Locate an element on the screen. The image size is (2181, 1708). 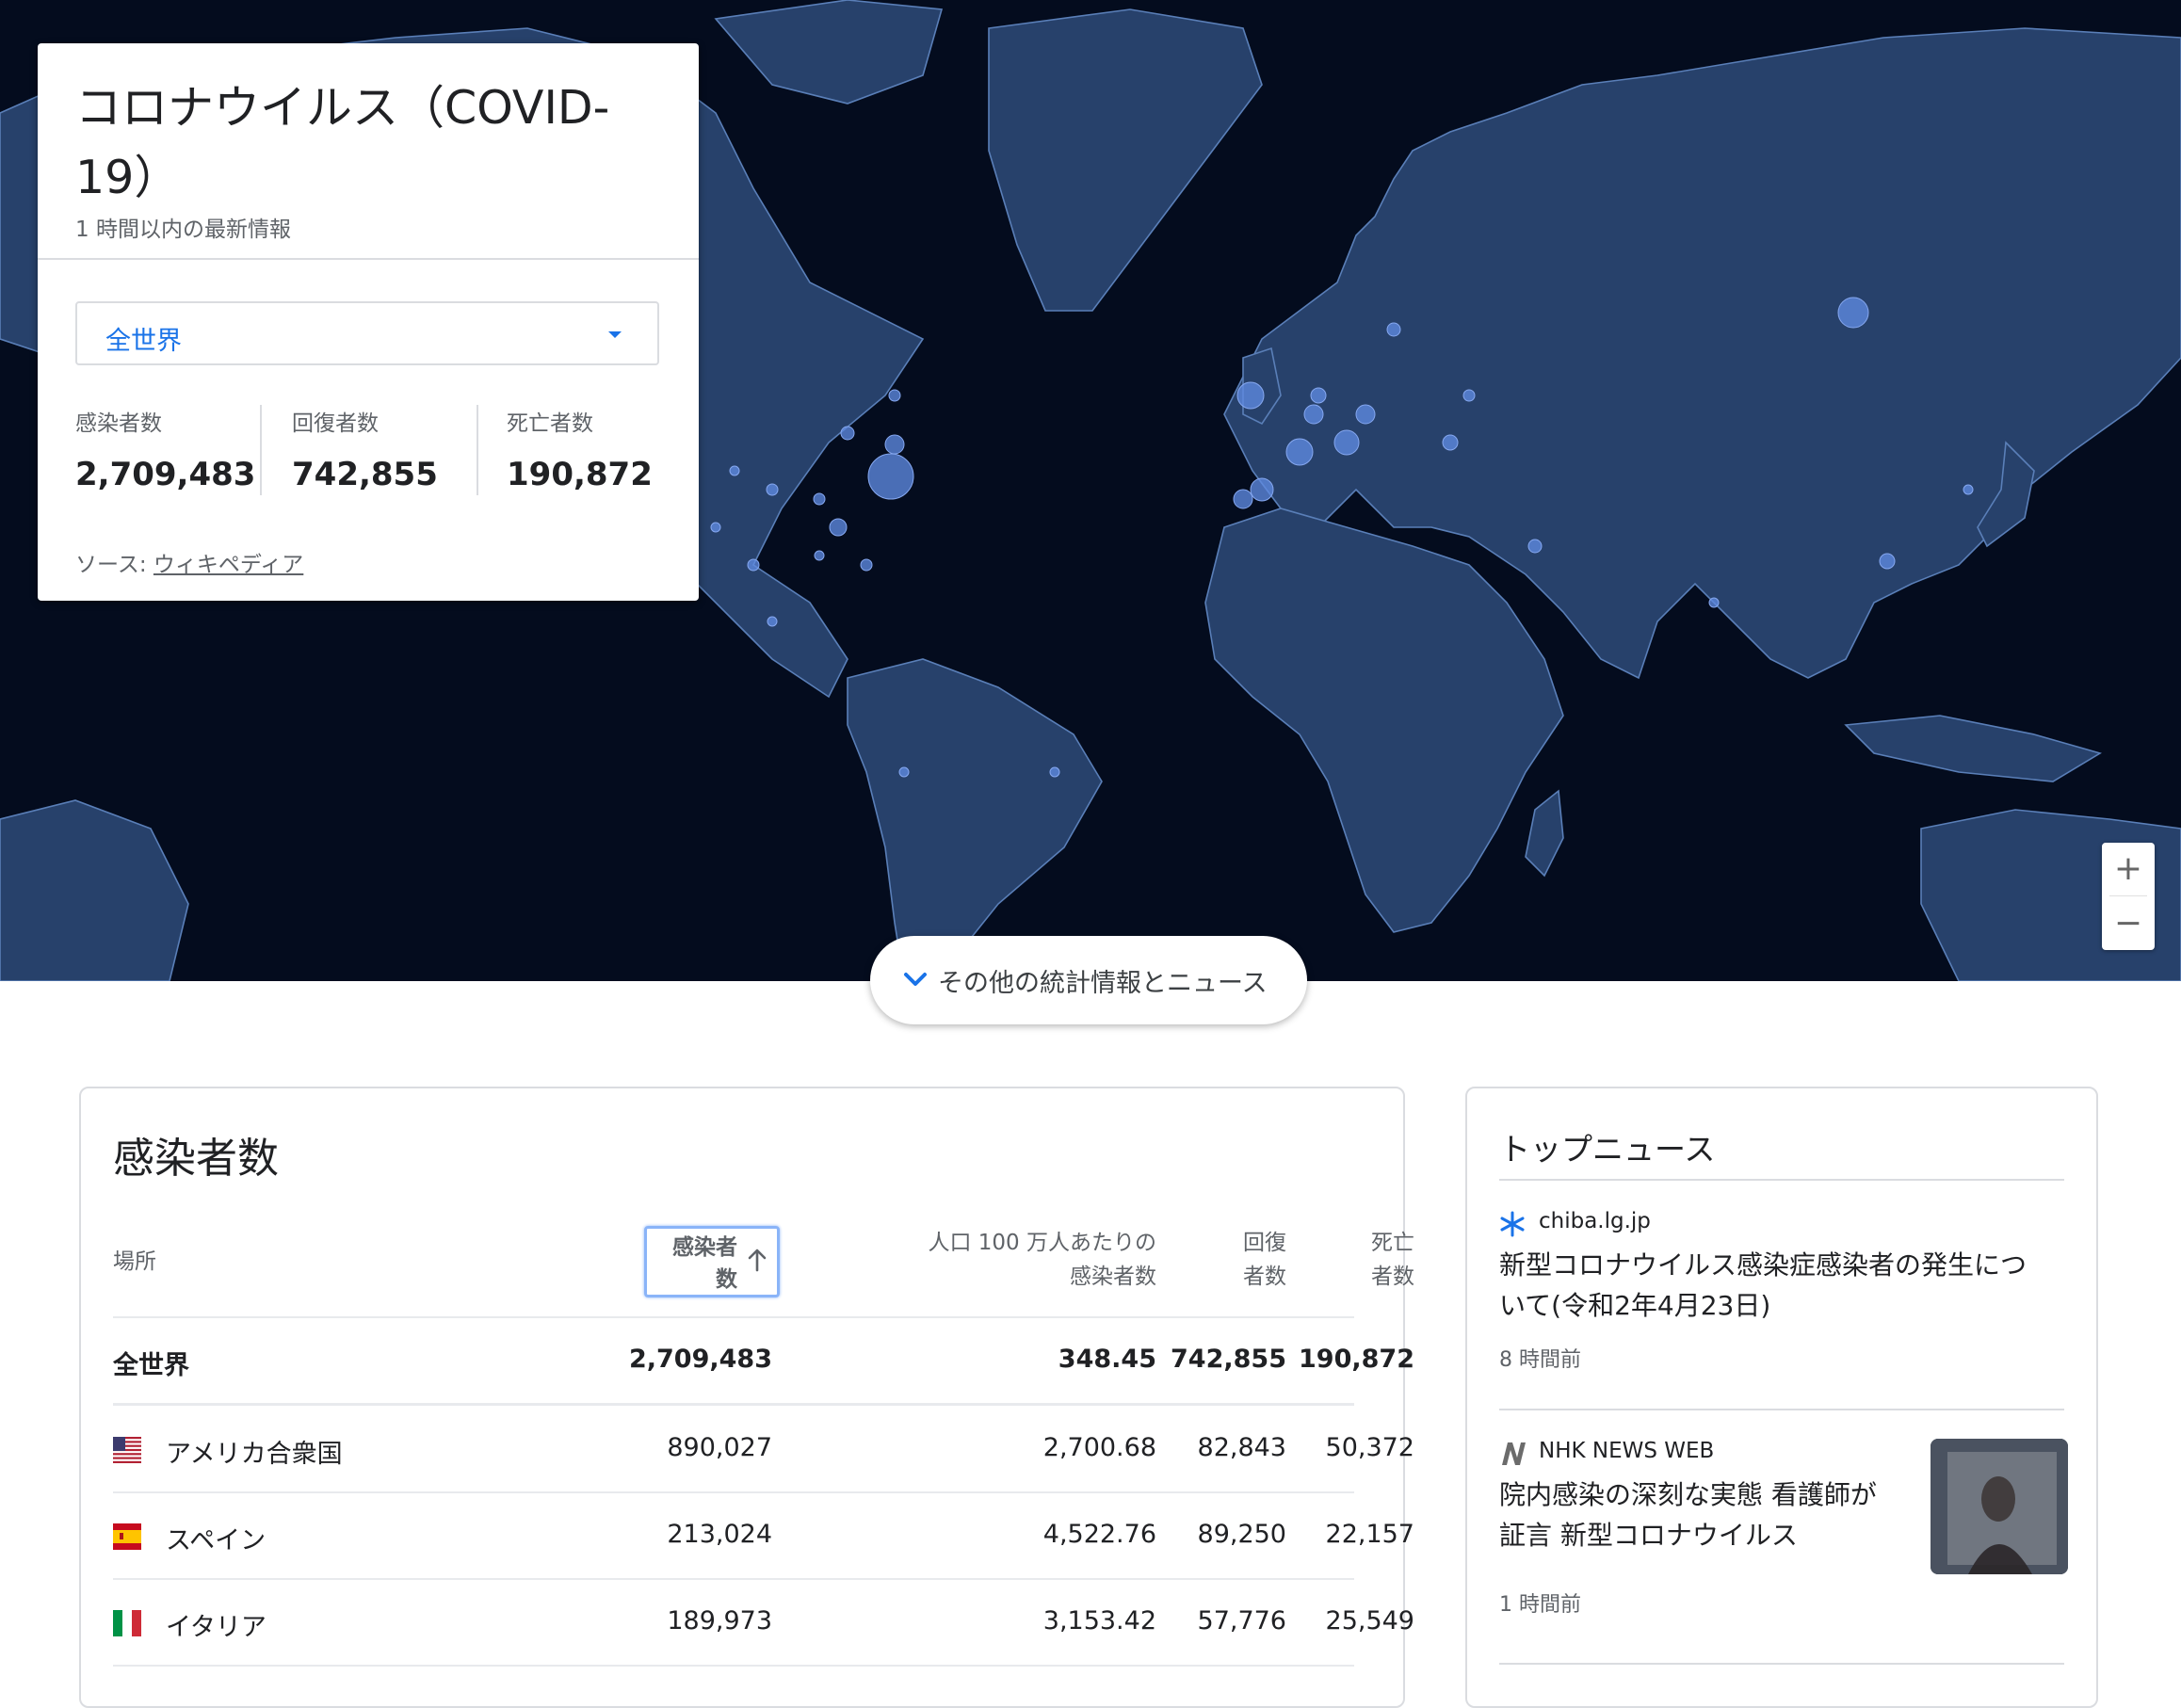
bubble-us-southwest is located at coordinates (819, 555).